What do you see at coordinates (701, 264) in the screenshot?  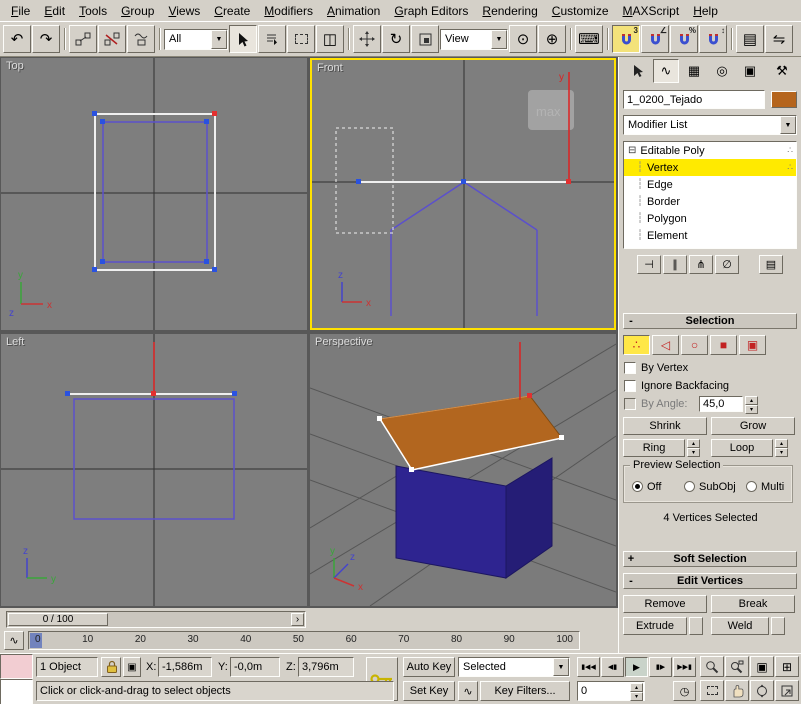 I see `make-unique-button: ⋔` at bounding box center [701, 264].